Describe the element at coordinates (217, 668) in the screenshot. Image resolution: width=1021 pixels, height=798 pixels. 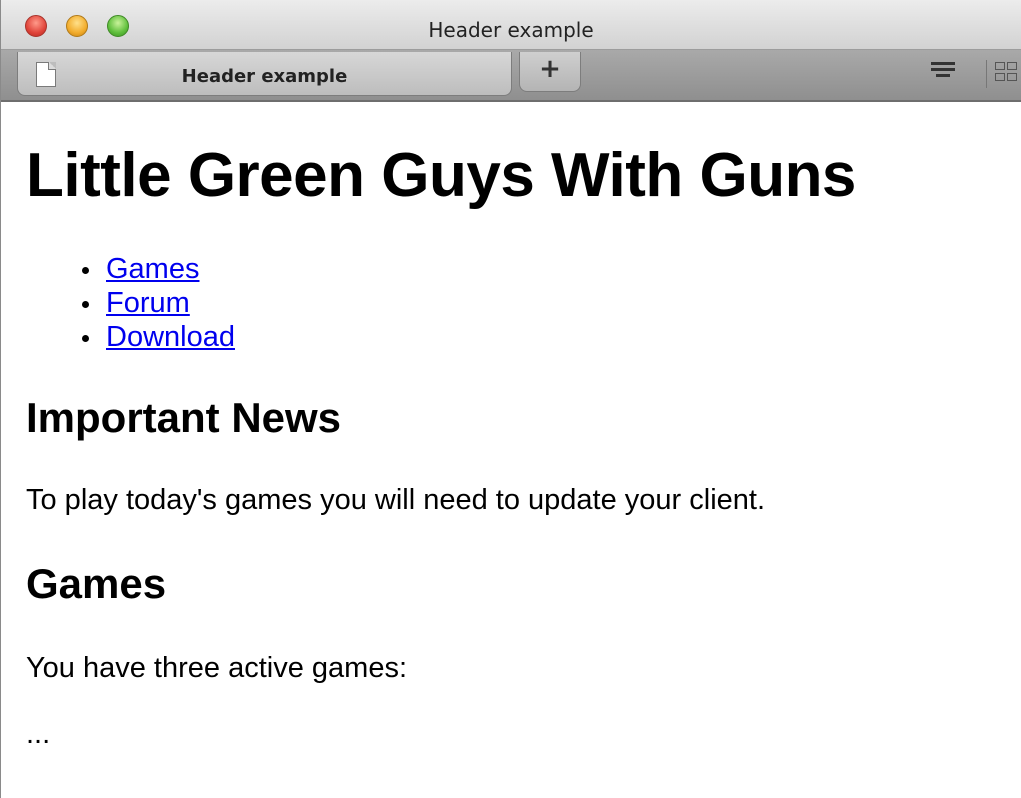
I see `section-text-games: You have three active games:` at that location.